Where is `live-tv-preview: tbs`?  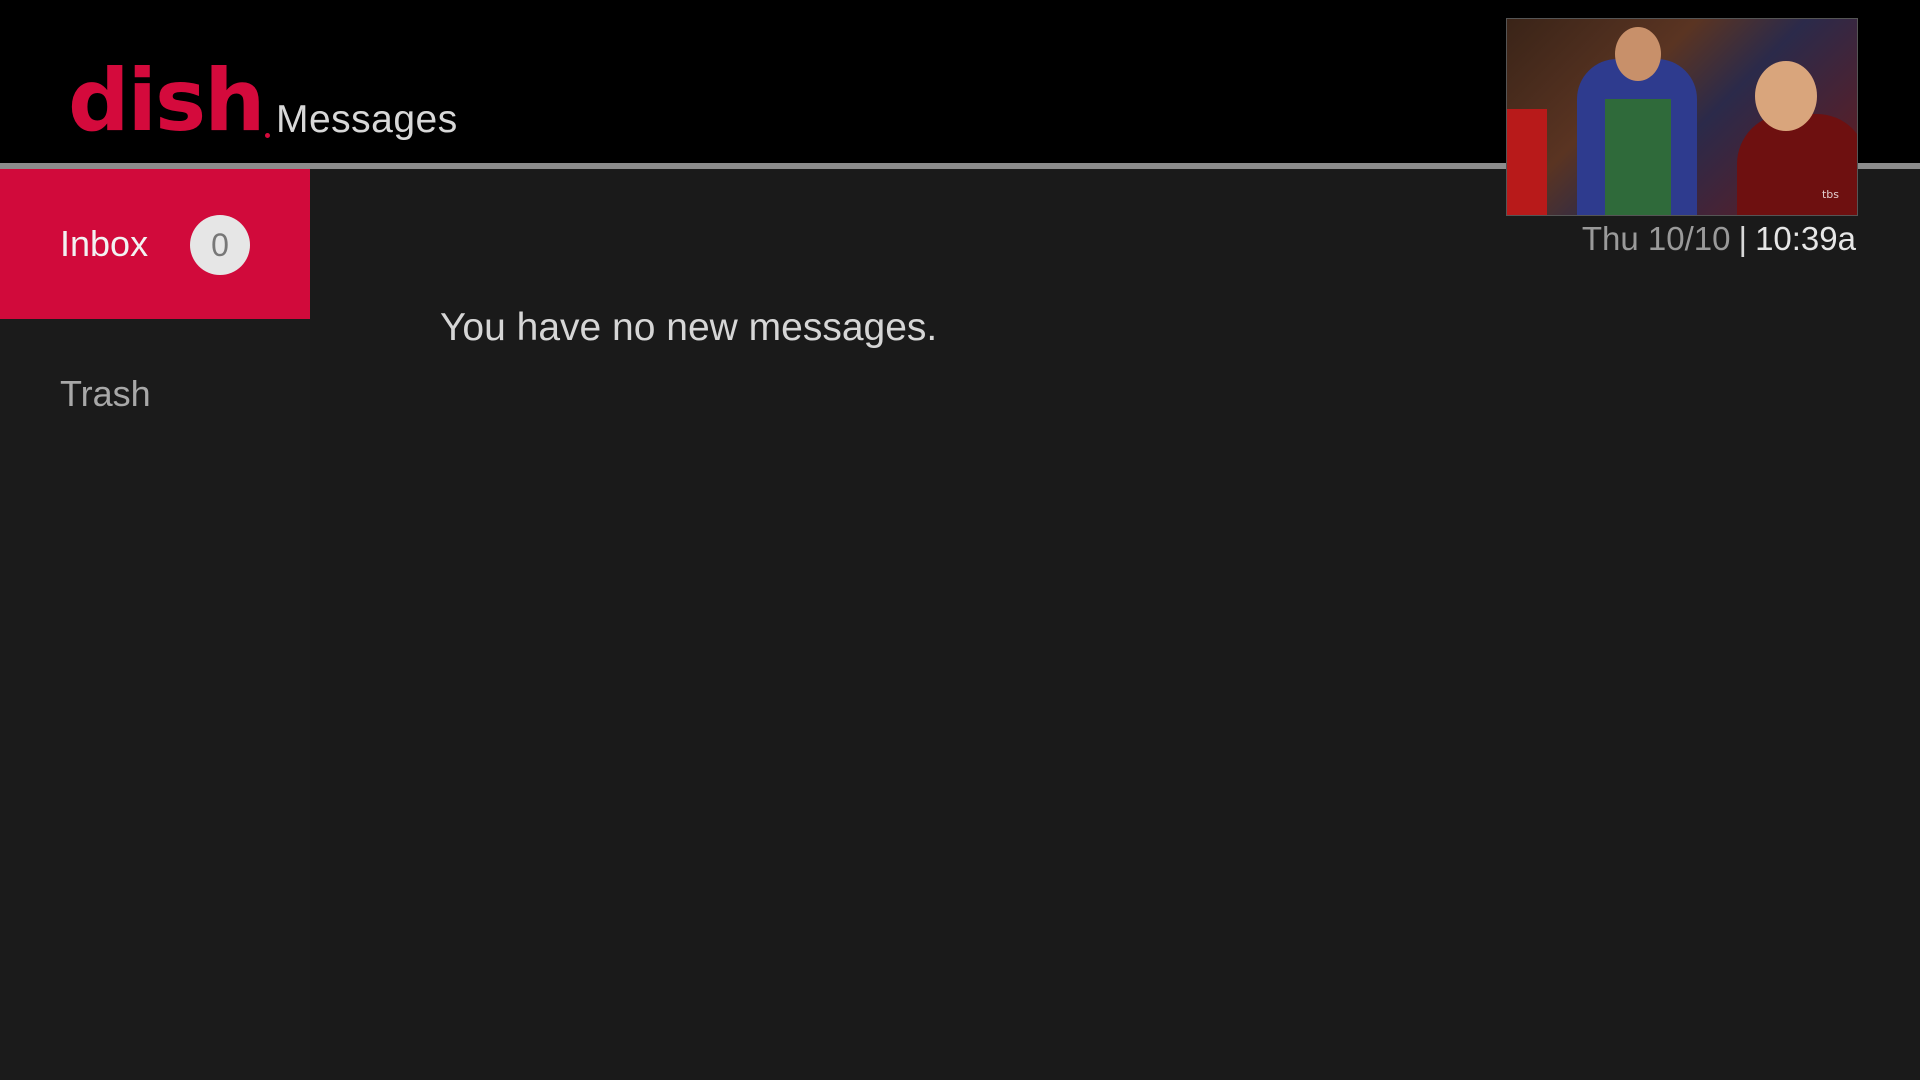 live-tv-preview: tbs is located at coordinates (1682, 117).